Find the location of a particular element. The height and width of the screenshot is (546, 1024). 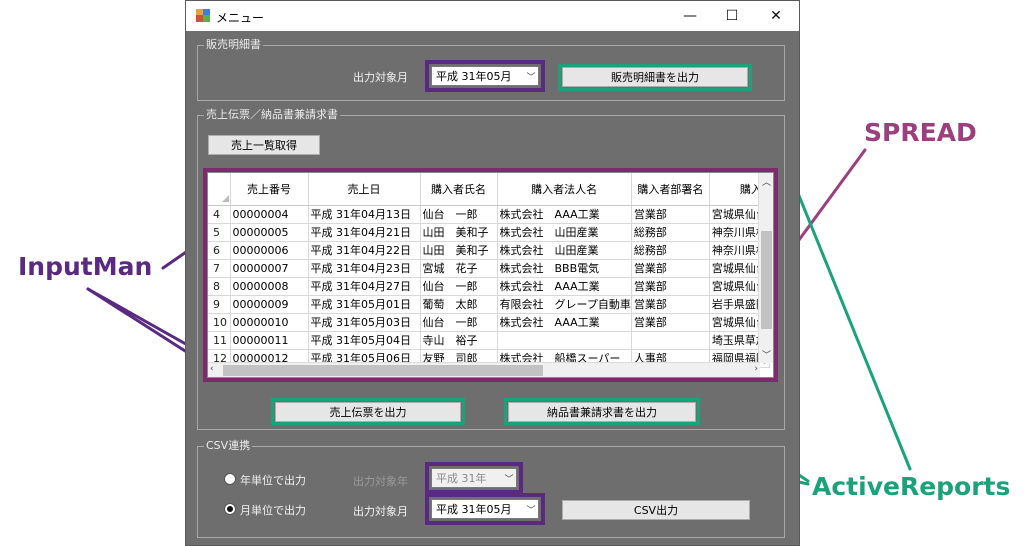

invoice-group-title: 売上伝票／納品書兼請求書 is located at coordinates (272, 115).